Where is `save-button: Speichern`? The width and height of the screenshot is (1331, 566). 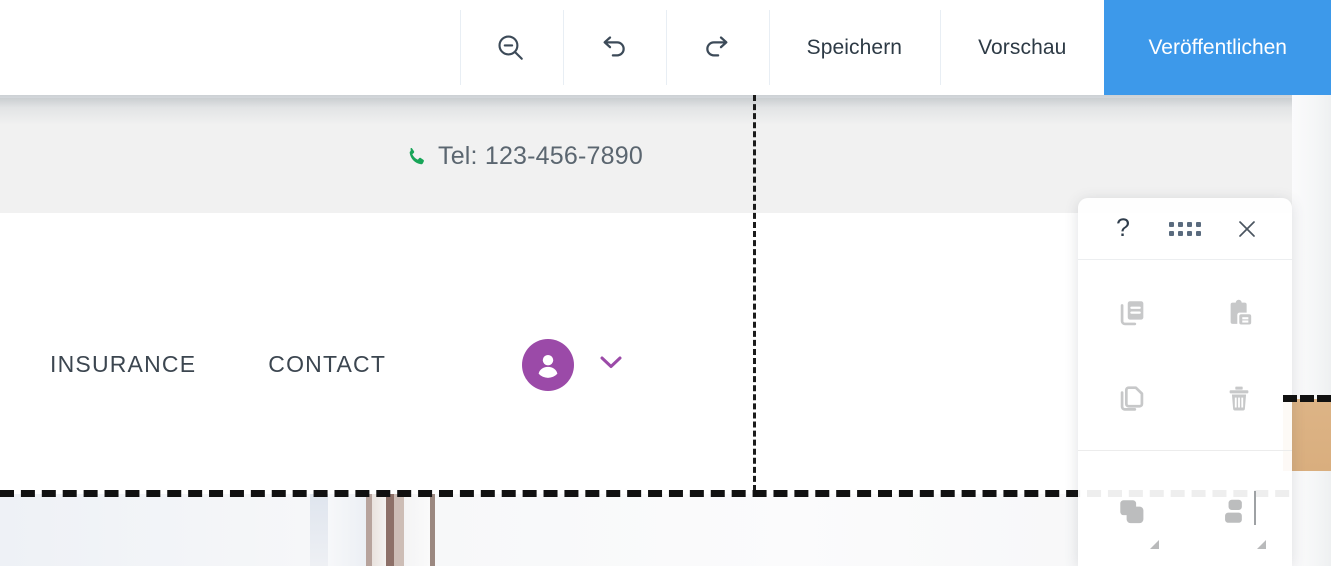
save-button: Speichern is located at coordinates (854, 47).